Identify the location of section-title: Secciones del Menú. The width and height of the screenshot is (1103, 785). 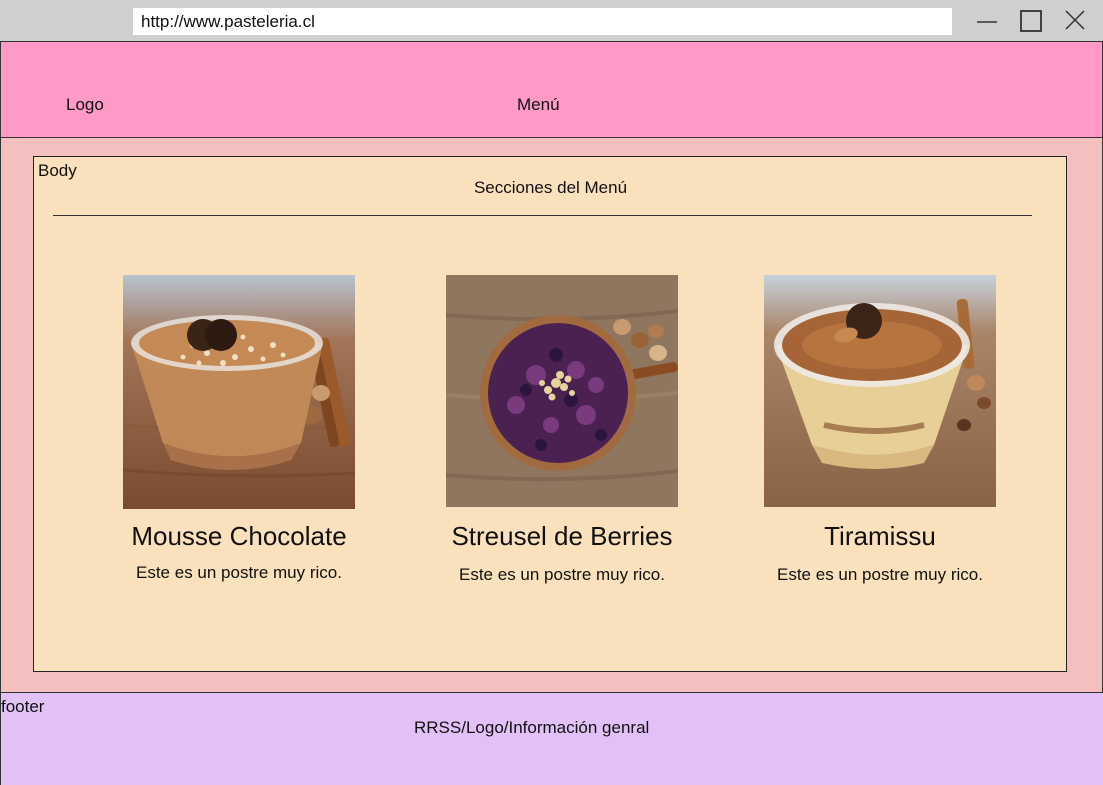
(550, 187).